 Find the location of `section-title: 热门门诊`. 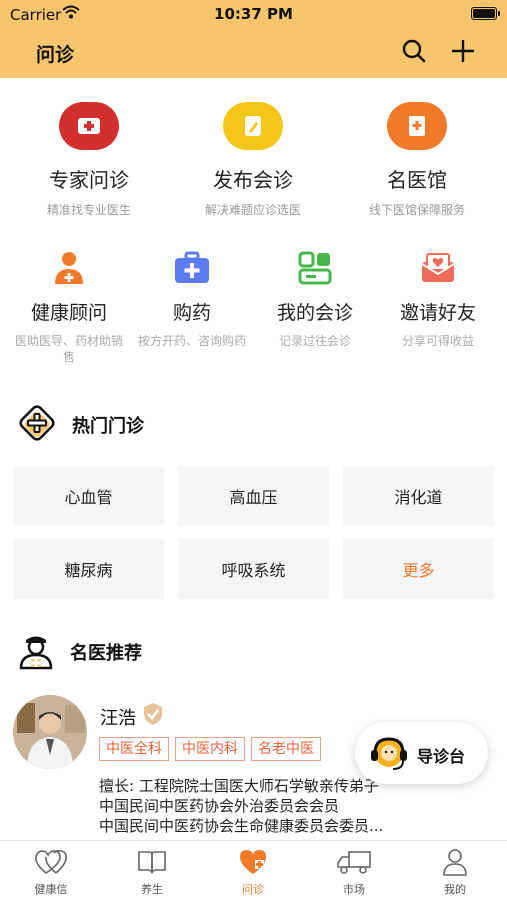

section-title: 热门门诊 is located at coordinates (108, 426).